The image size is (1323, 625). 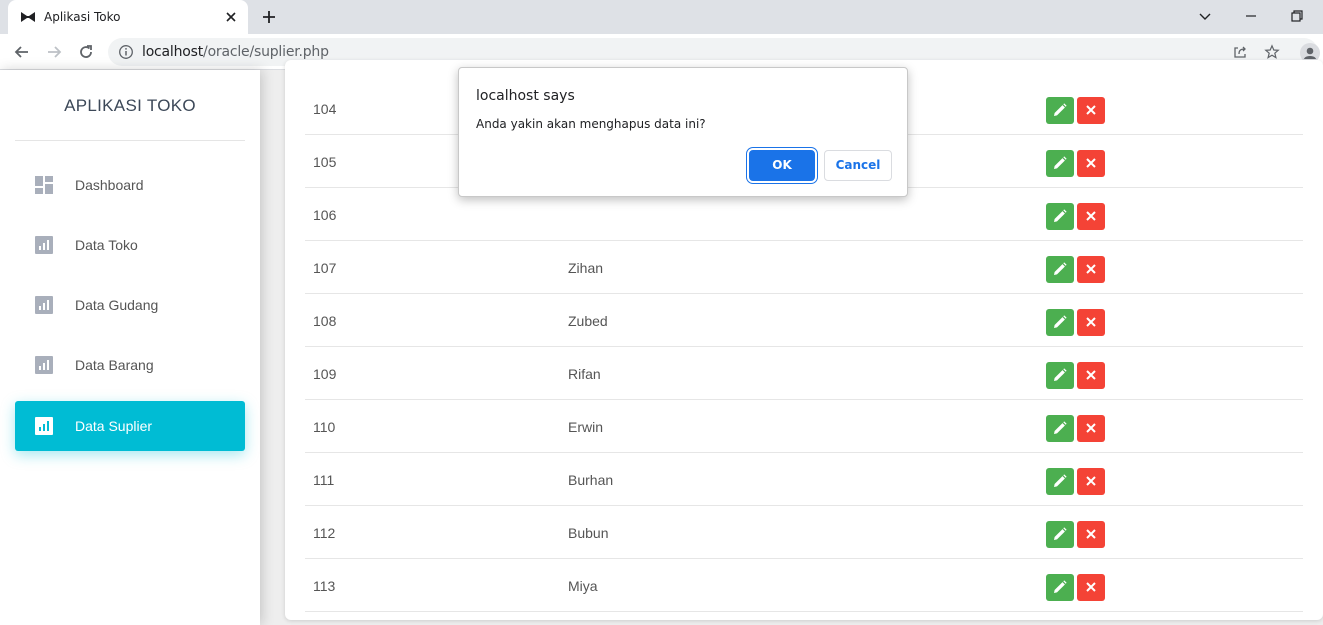 What do you see at coordinates (588, 533) in the screenshot?
I see `supplier-name-cell: Bubun` at bounding box center [588, 533].